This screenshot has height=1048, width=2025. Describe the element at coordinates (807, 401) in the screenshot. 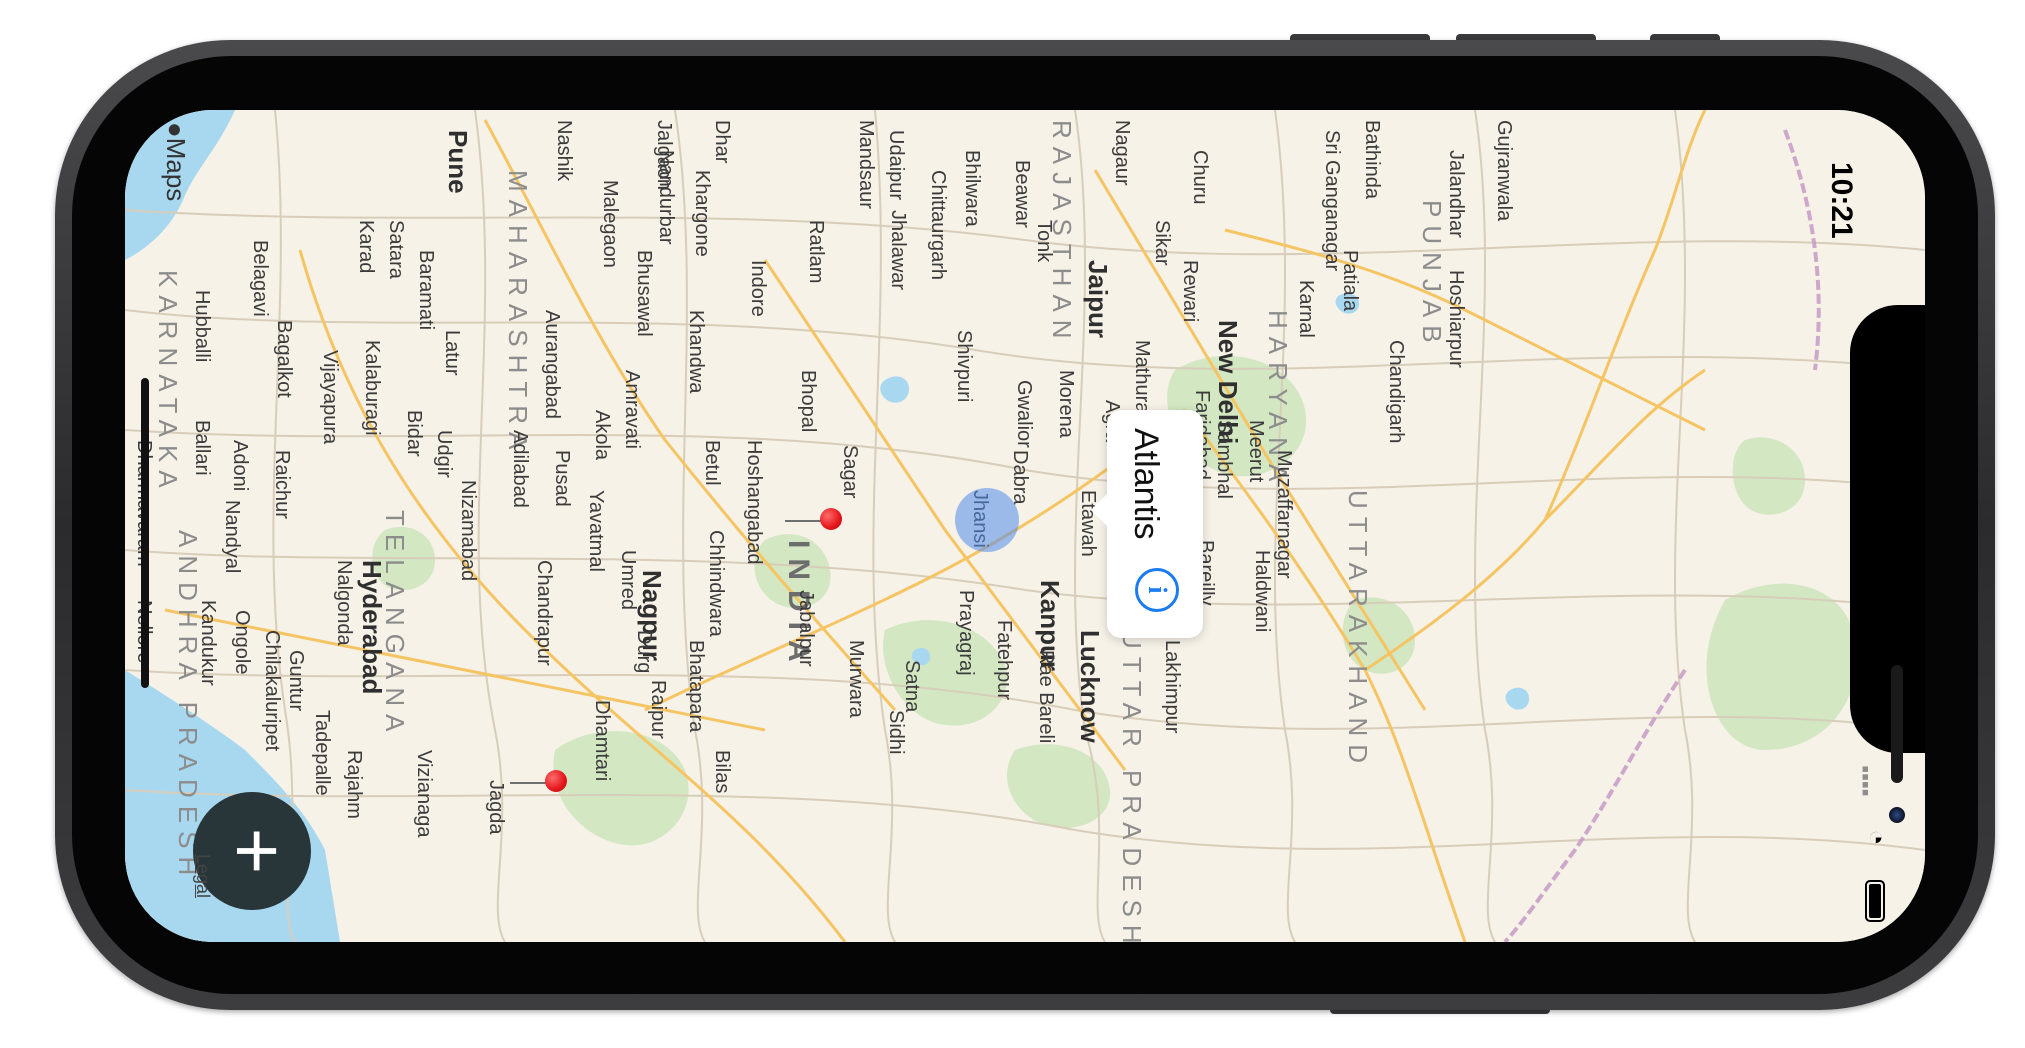

I see `city-label: Bhopal` at that location.